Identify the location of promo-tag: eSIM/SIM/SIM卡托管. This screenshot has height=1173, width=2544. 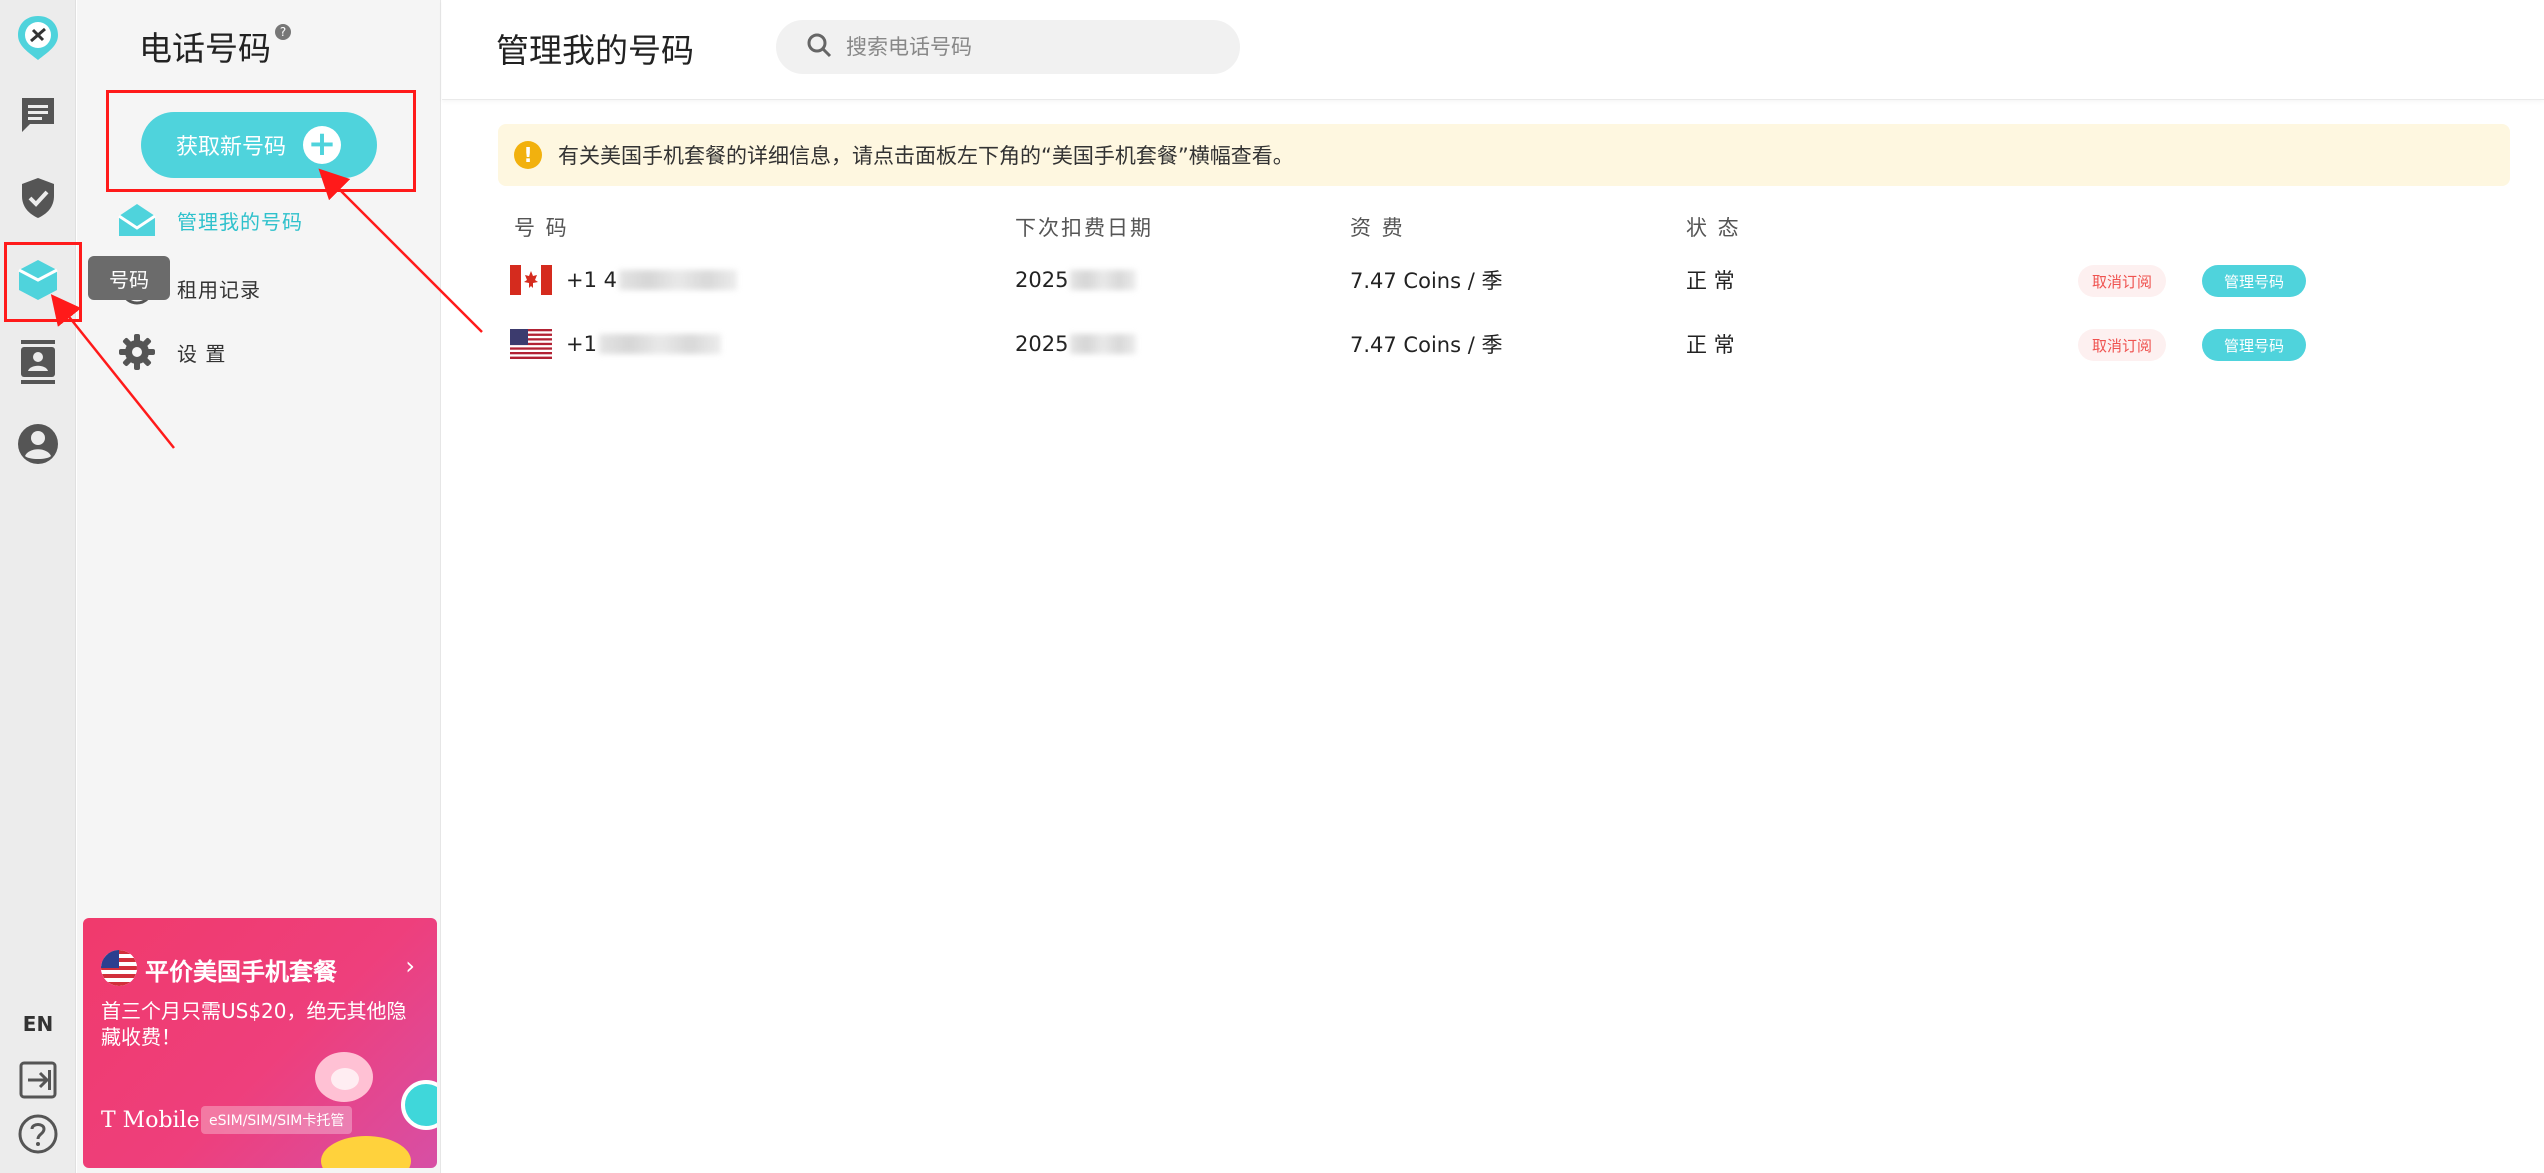
(277, 1120).